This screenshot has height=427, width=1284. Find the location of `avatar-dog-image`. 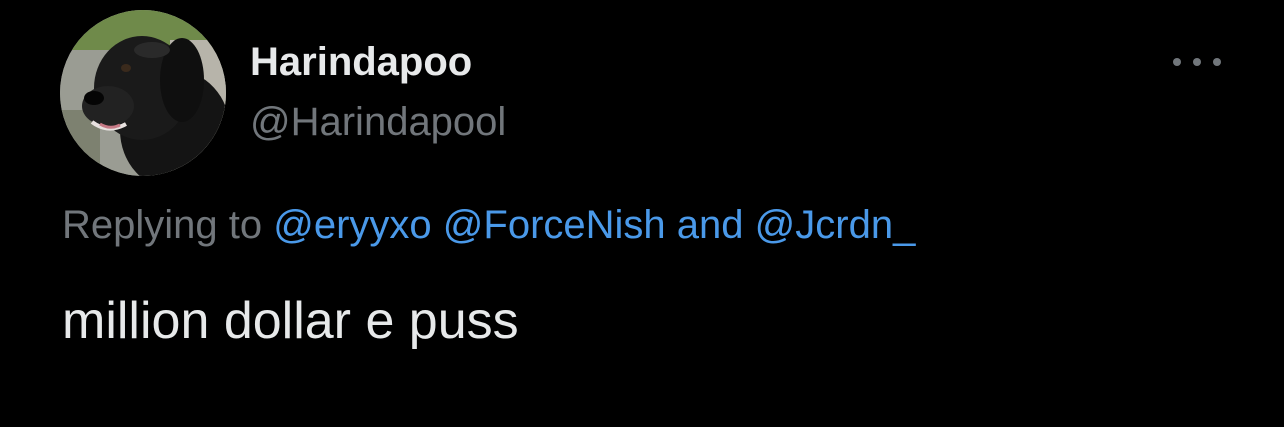

avatar-dog-image is located at coordinates (143, 93).